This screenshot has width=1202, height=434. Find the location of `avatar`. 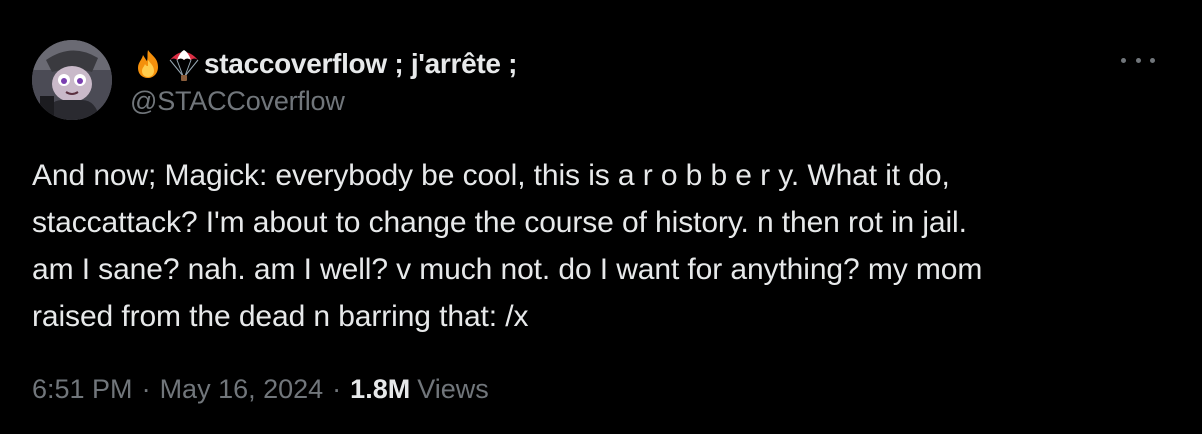

avatar is located at coordinates (72, 80).